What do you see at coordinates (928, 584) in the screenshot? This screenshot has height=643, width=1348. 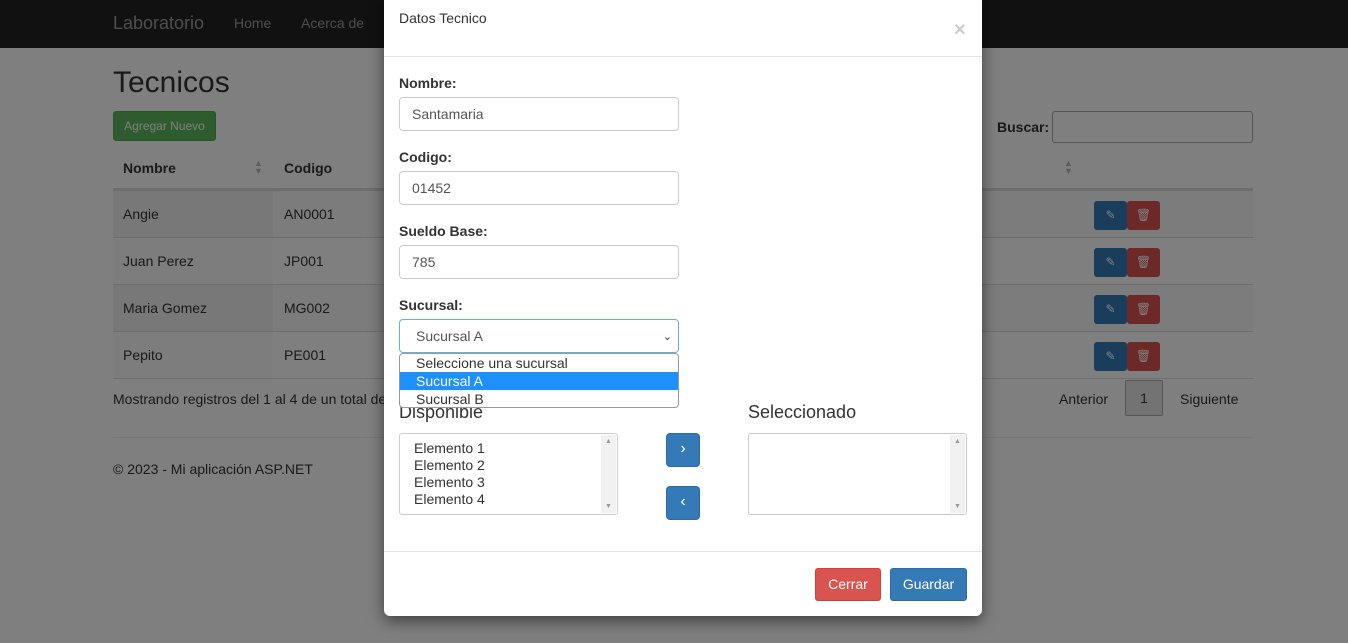 I see `guardar-button: Guardar` at bounding box center [928, 584].